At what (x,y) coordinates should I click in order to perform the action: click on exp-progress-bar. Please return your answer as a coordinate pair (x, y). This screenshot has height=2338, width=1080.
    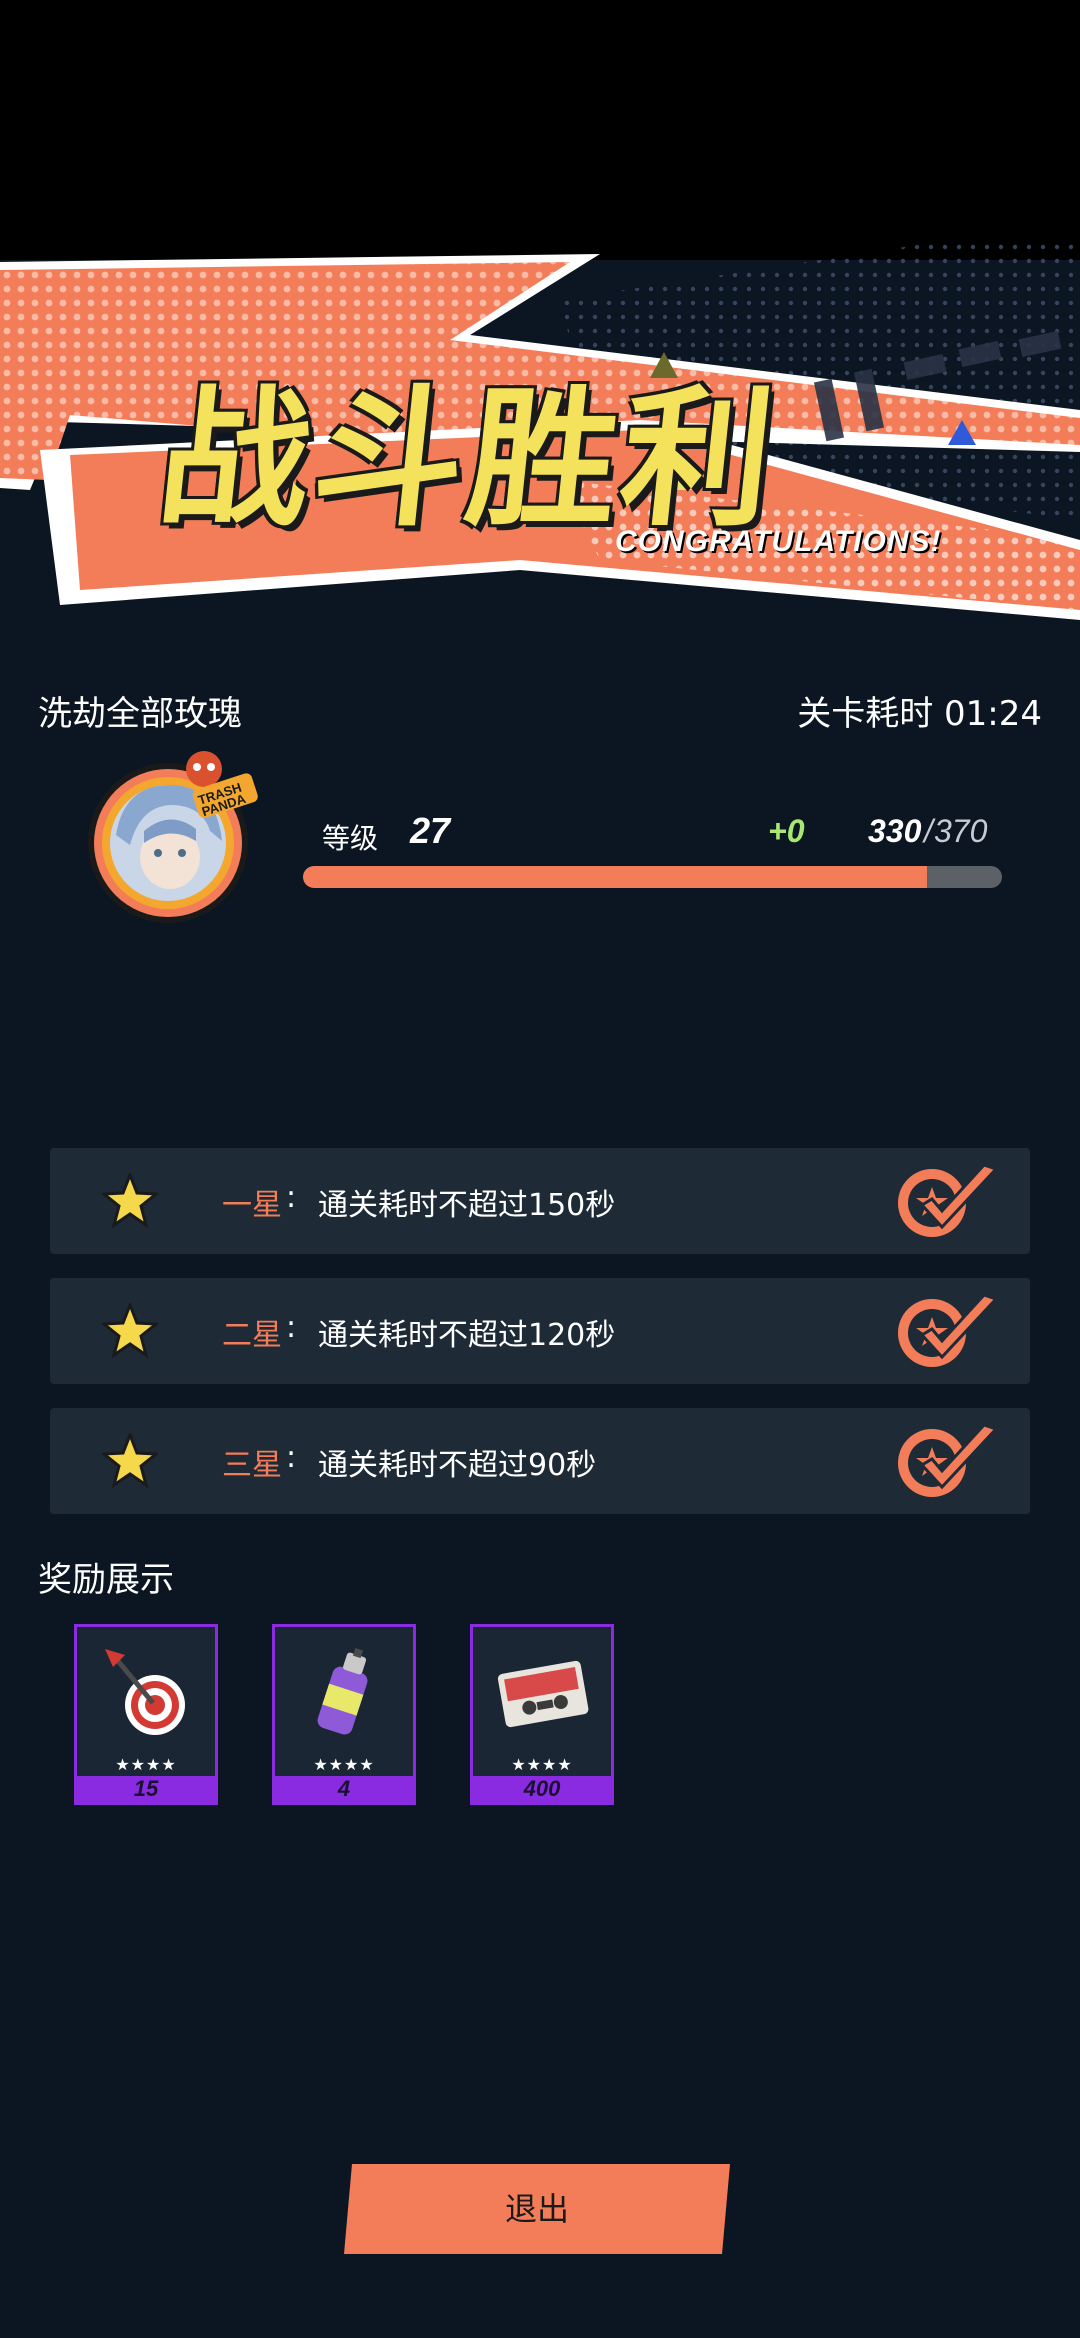
    Looking at the image, I should click on (652, 877).